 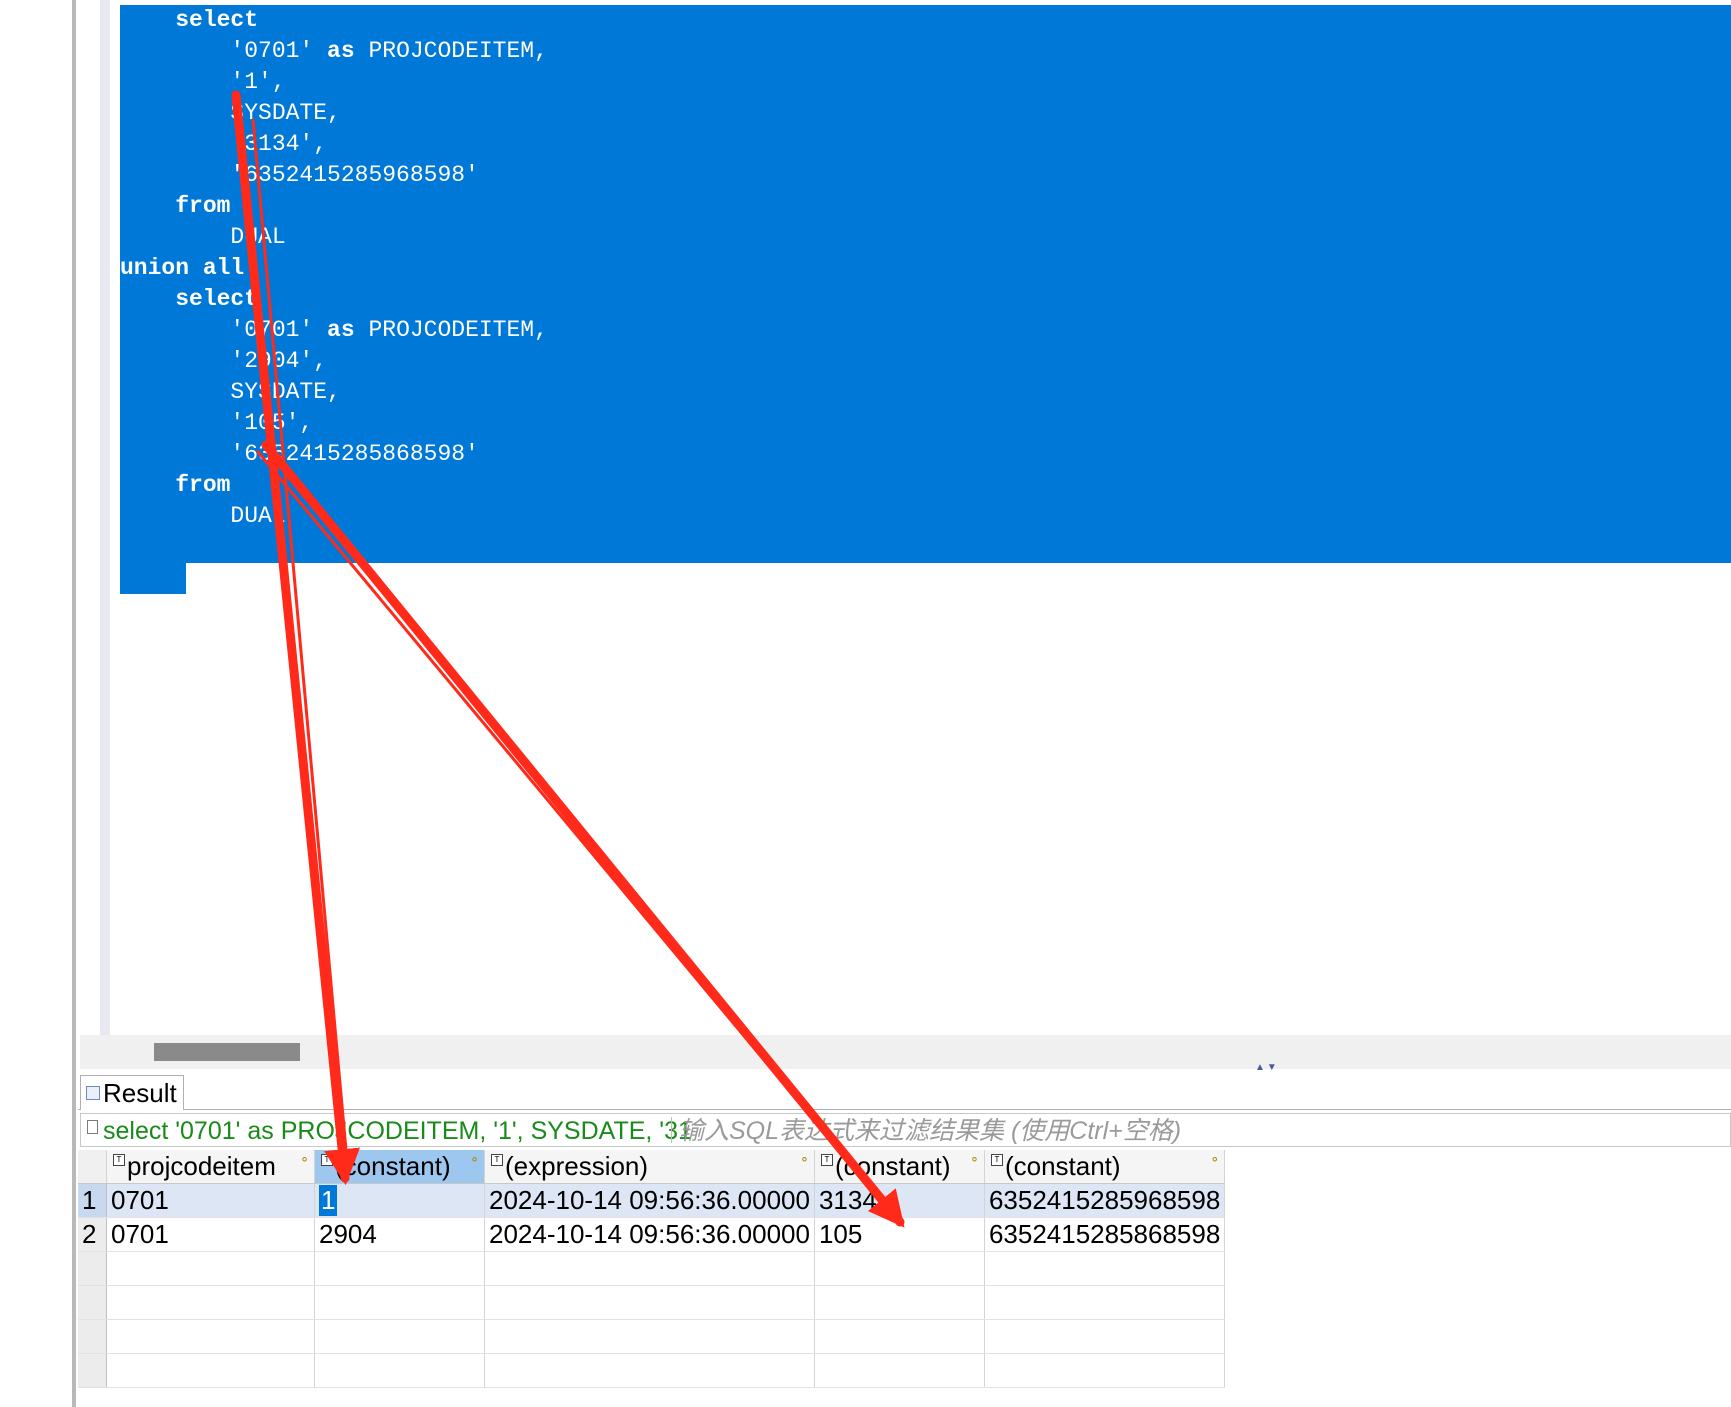 I want to click on editor-border, so click(x=74, y=703).